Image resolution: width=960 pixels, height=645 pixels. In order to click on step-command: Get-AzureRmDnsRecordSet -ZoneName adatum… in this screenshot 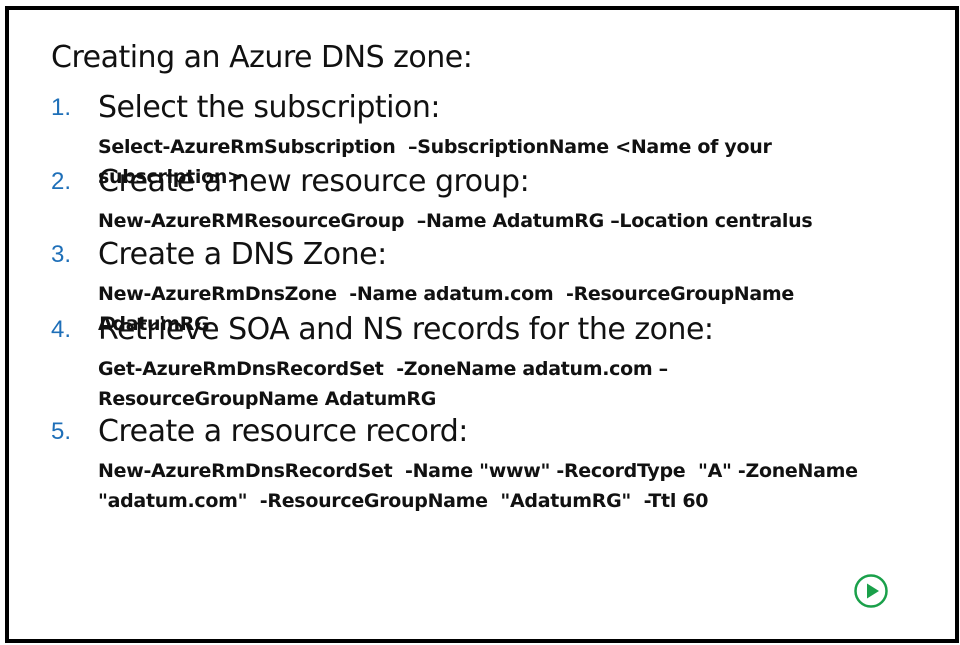, I will do `click(383, 384)`.